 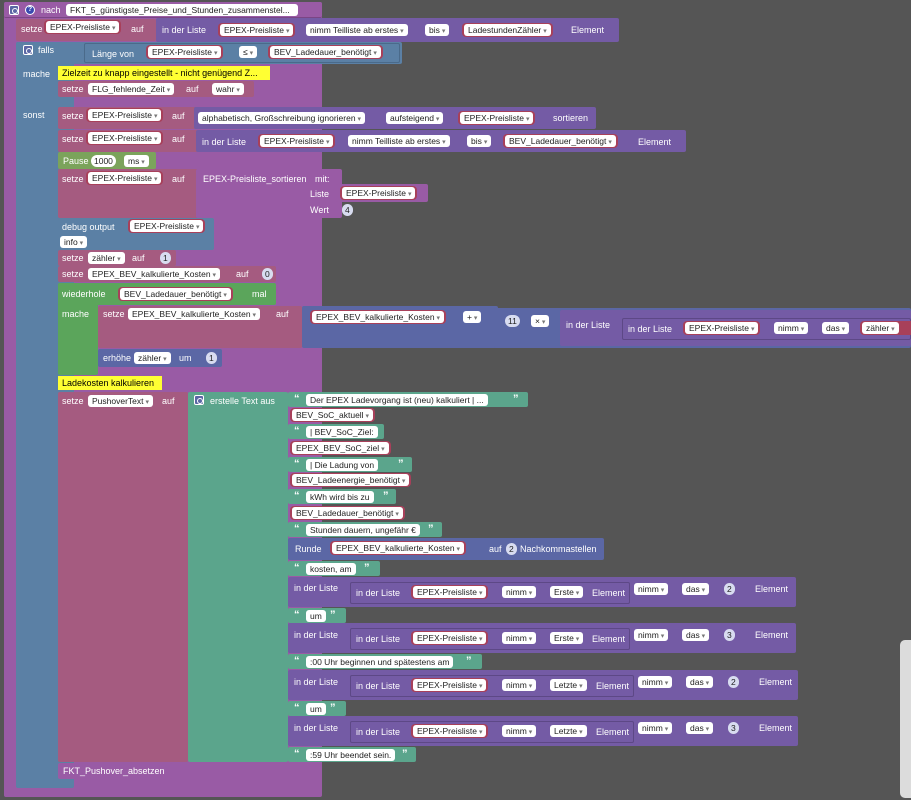 I want to click on param-wert-value: 4, so click(x=347, y=210).